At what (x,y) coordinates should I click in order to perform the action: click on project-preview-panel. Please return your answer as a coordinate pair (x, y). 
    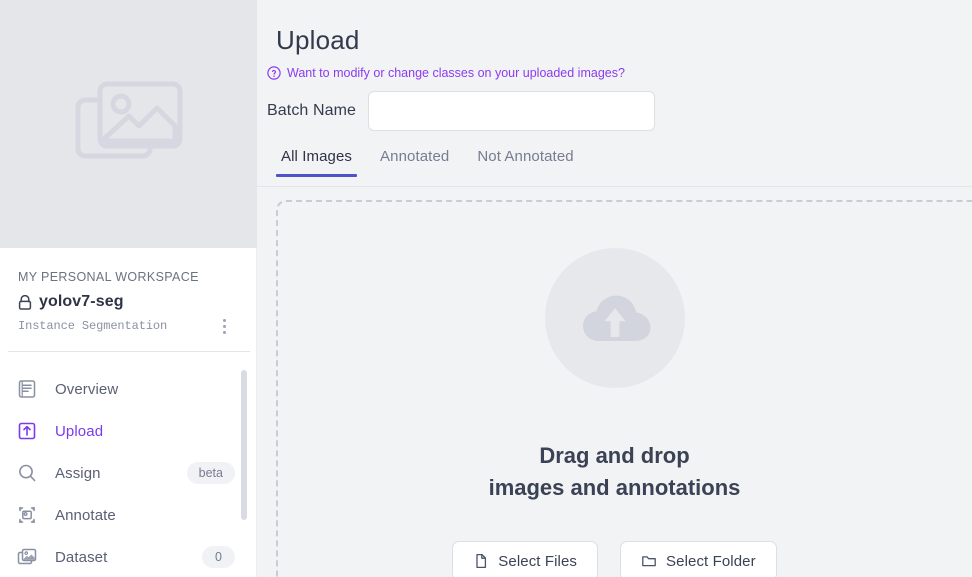
    Looking at the image, I should click on (128, 124).